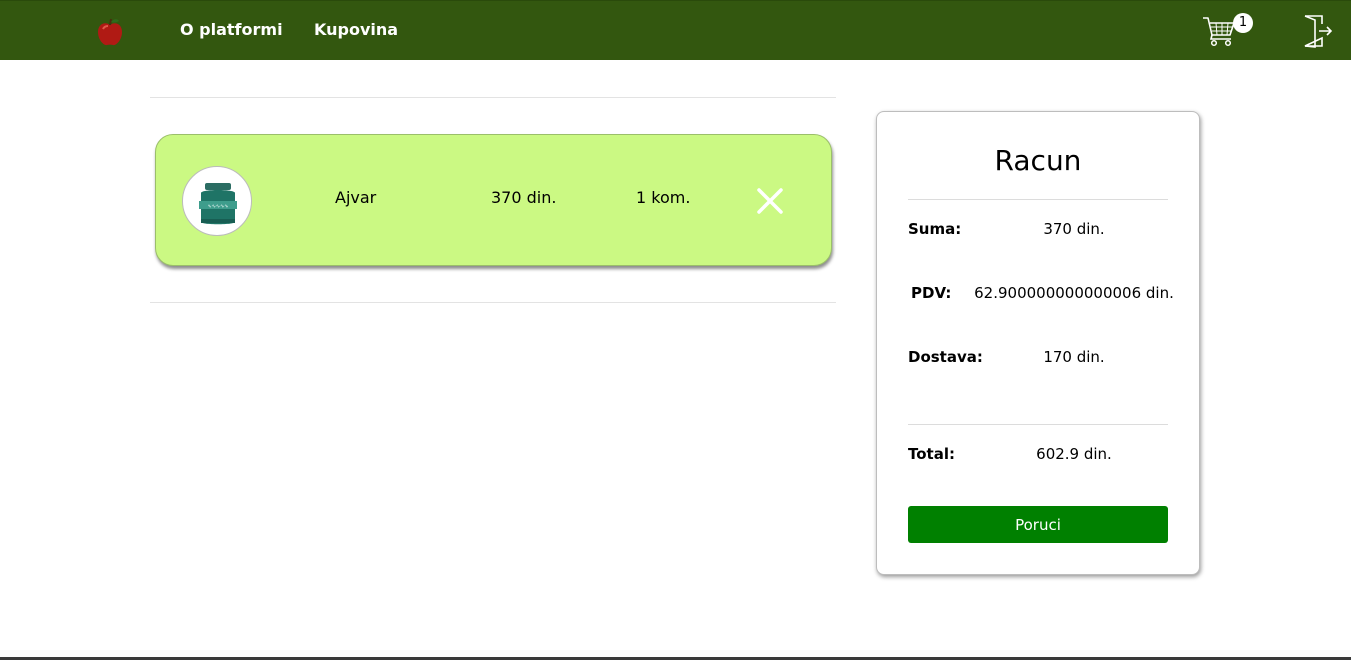  What do you see at coordinates (931, 454) in the screenshot?
I see `total-label: Total:` at bounding box center [931, 454].